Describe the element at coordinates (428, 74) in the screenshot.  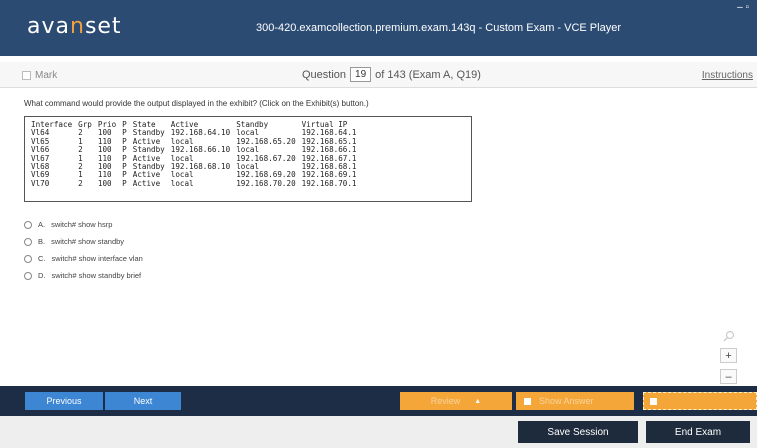
I see `question-count: of 143 (Exam A, Q19)` at that location.